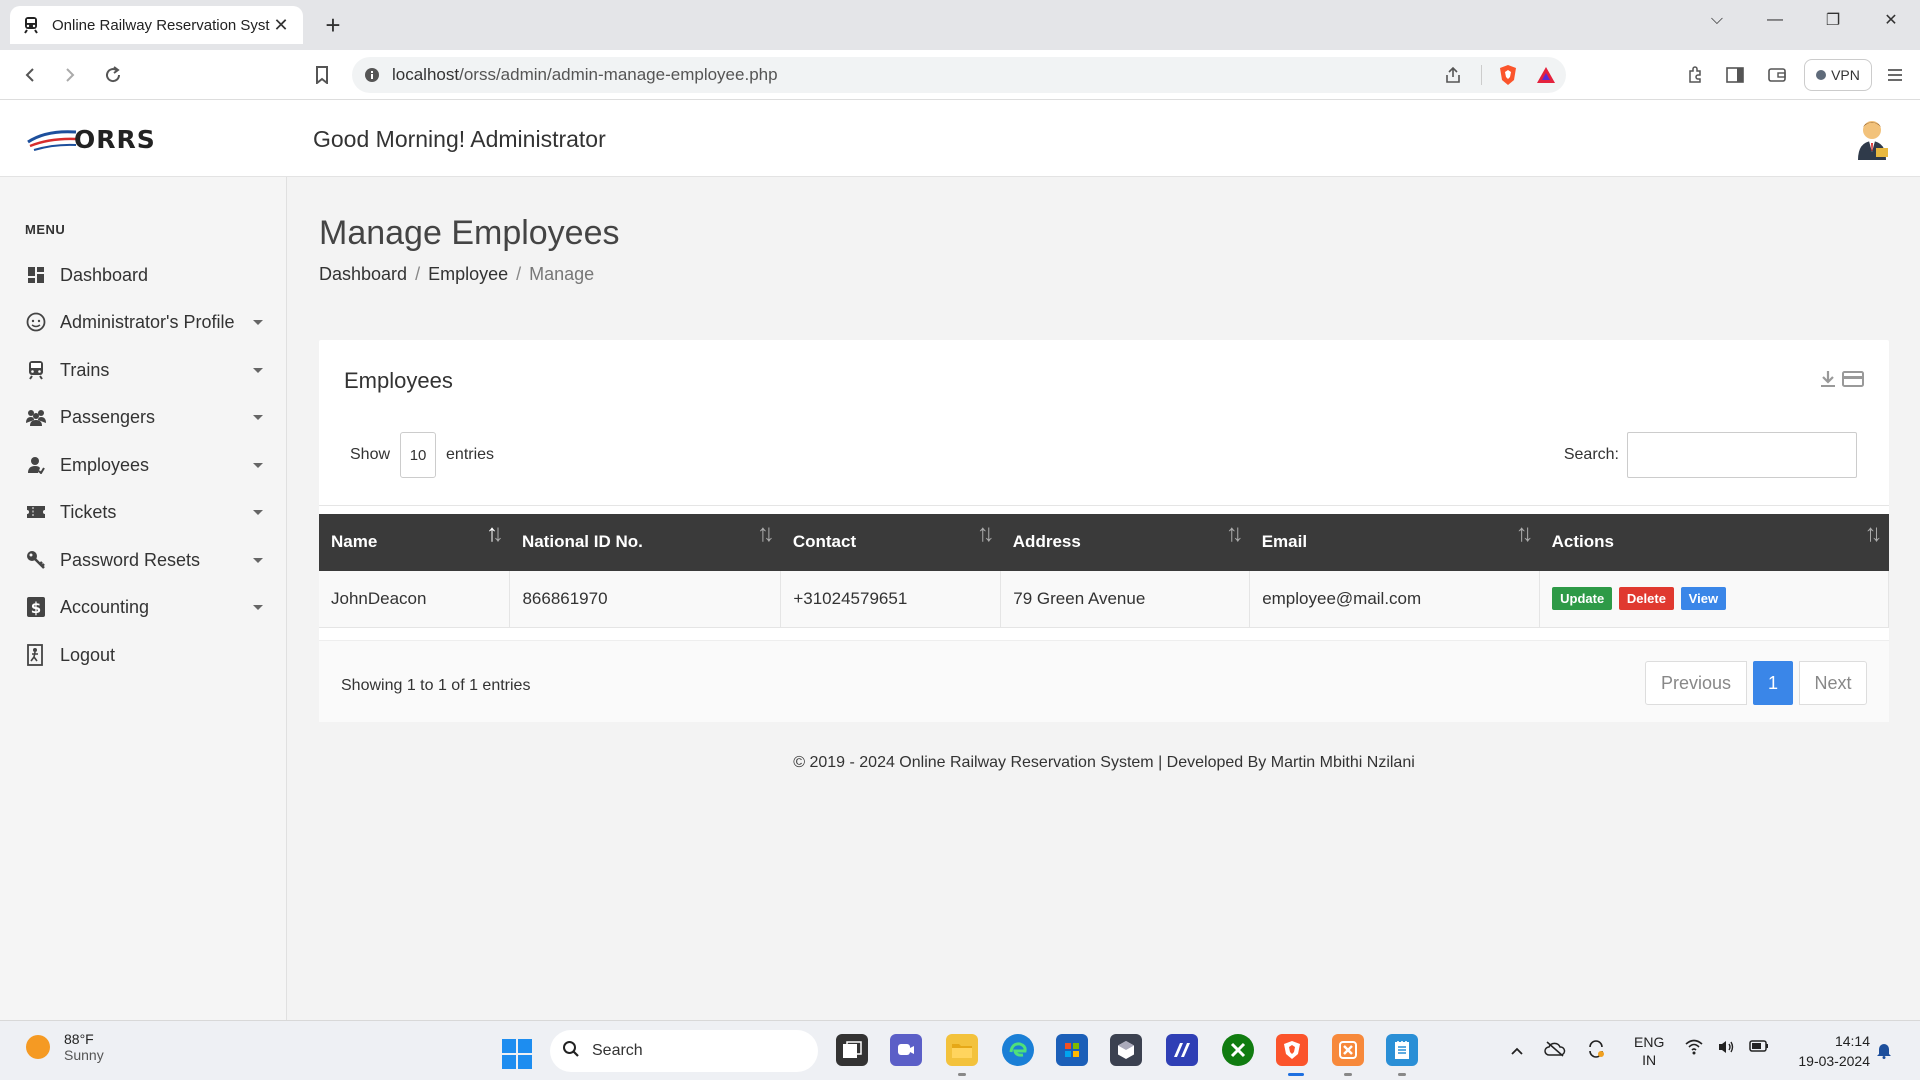  What do you see at coordinates (84, 1055) in the screenshot?
I see `weather-condition: Sunny` at bounding box center [84, 1055].